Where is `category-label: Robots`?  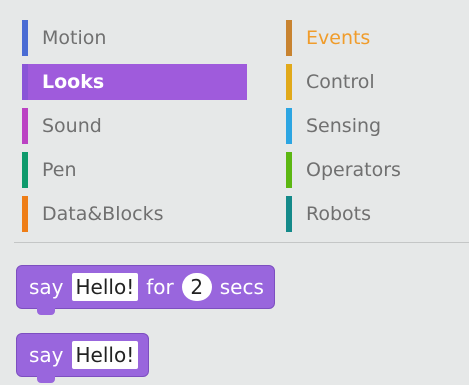 category-label: Robots is located at coordinates (339, 214).